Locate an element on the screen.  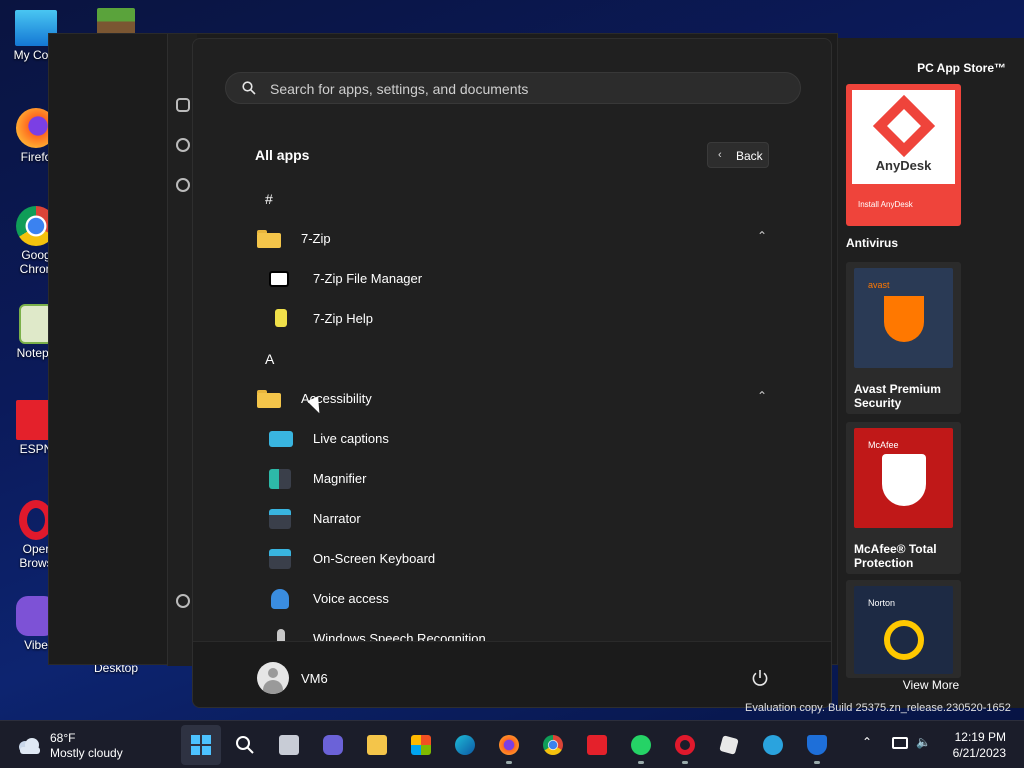
anydesk-name: AnyDesk is located at coordinates (903, 165).